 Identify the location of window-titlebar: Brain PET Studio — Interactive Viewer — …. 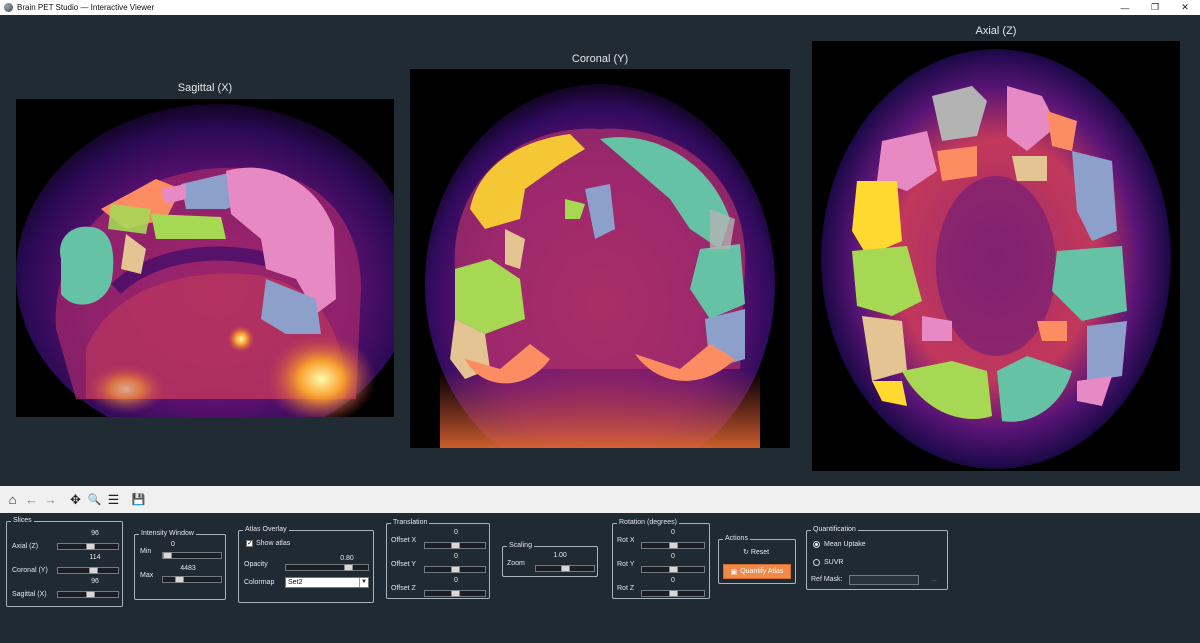
(600, 7).